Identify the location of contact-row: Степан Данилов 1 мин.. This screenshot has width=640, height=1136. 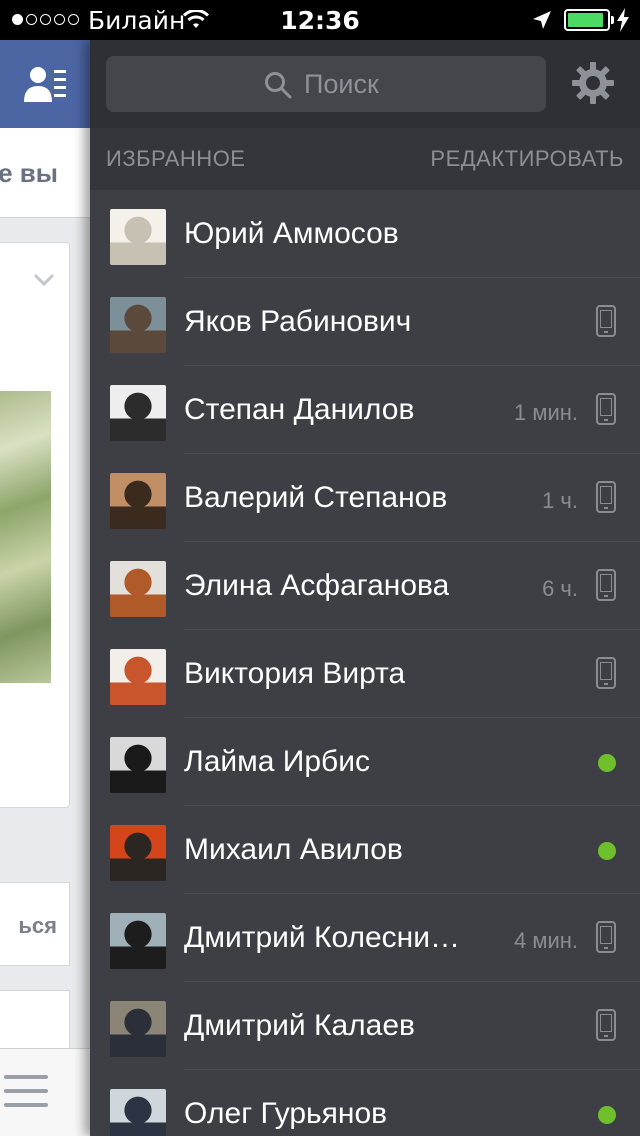
(365, 410).